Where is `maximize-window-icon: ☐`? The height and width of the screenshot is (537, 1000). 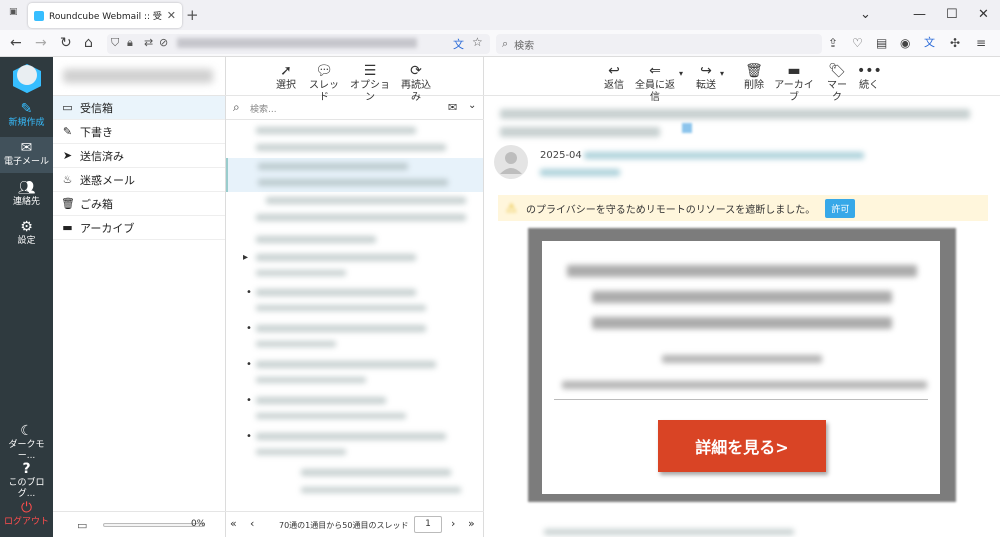 maximize-window-icon: ☐ is located at coordinates (952, 14).